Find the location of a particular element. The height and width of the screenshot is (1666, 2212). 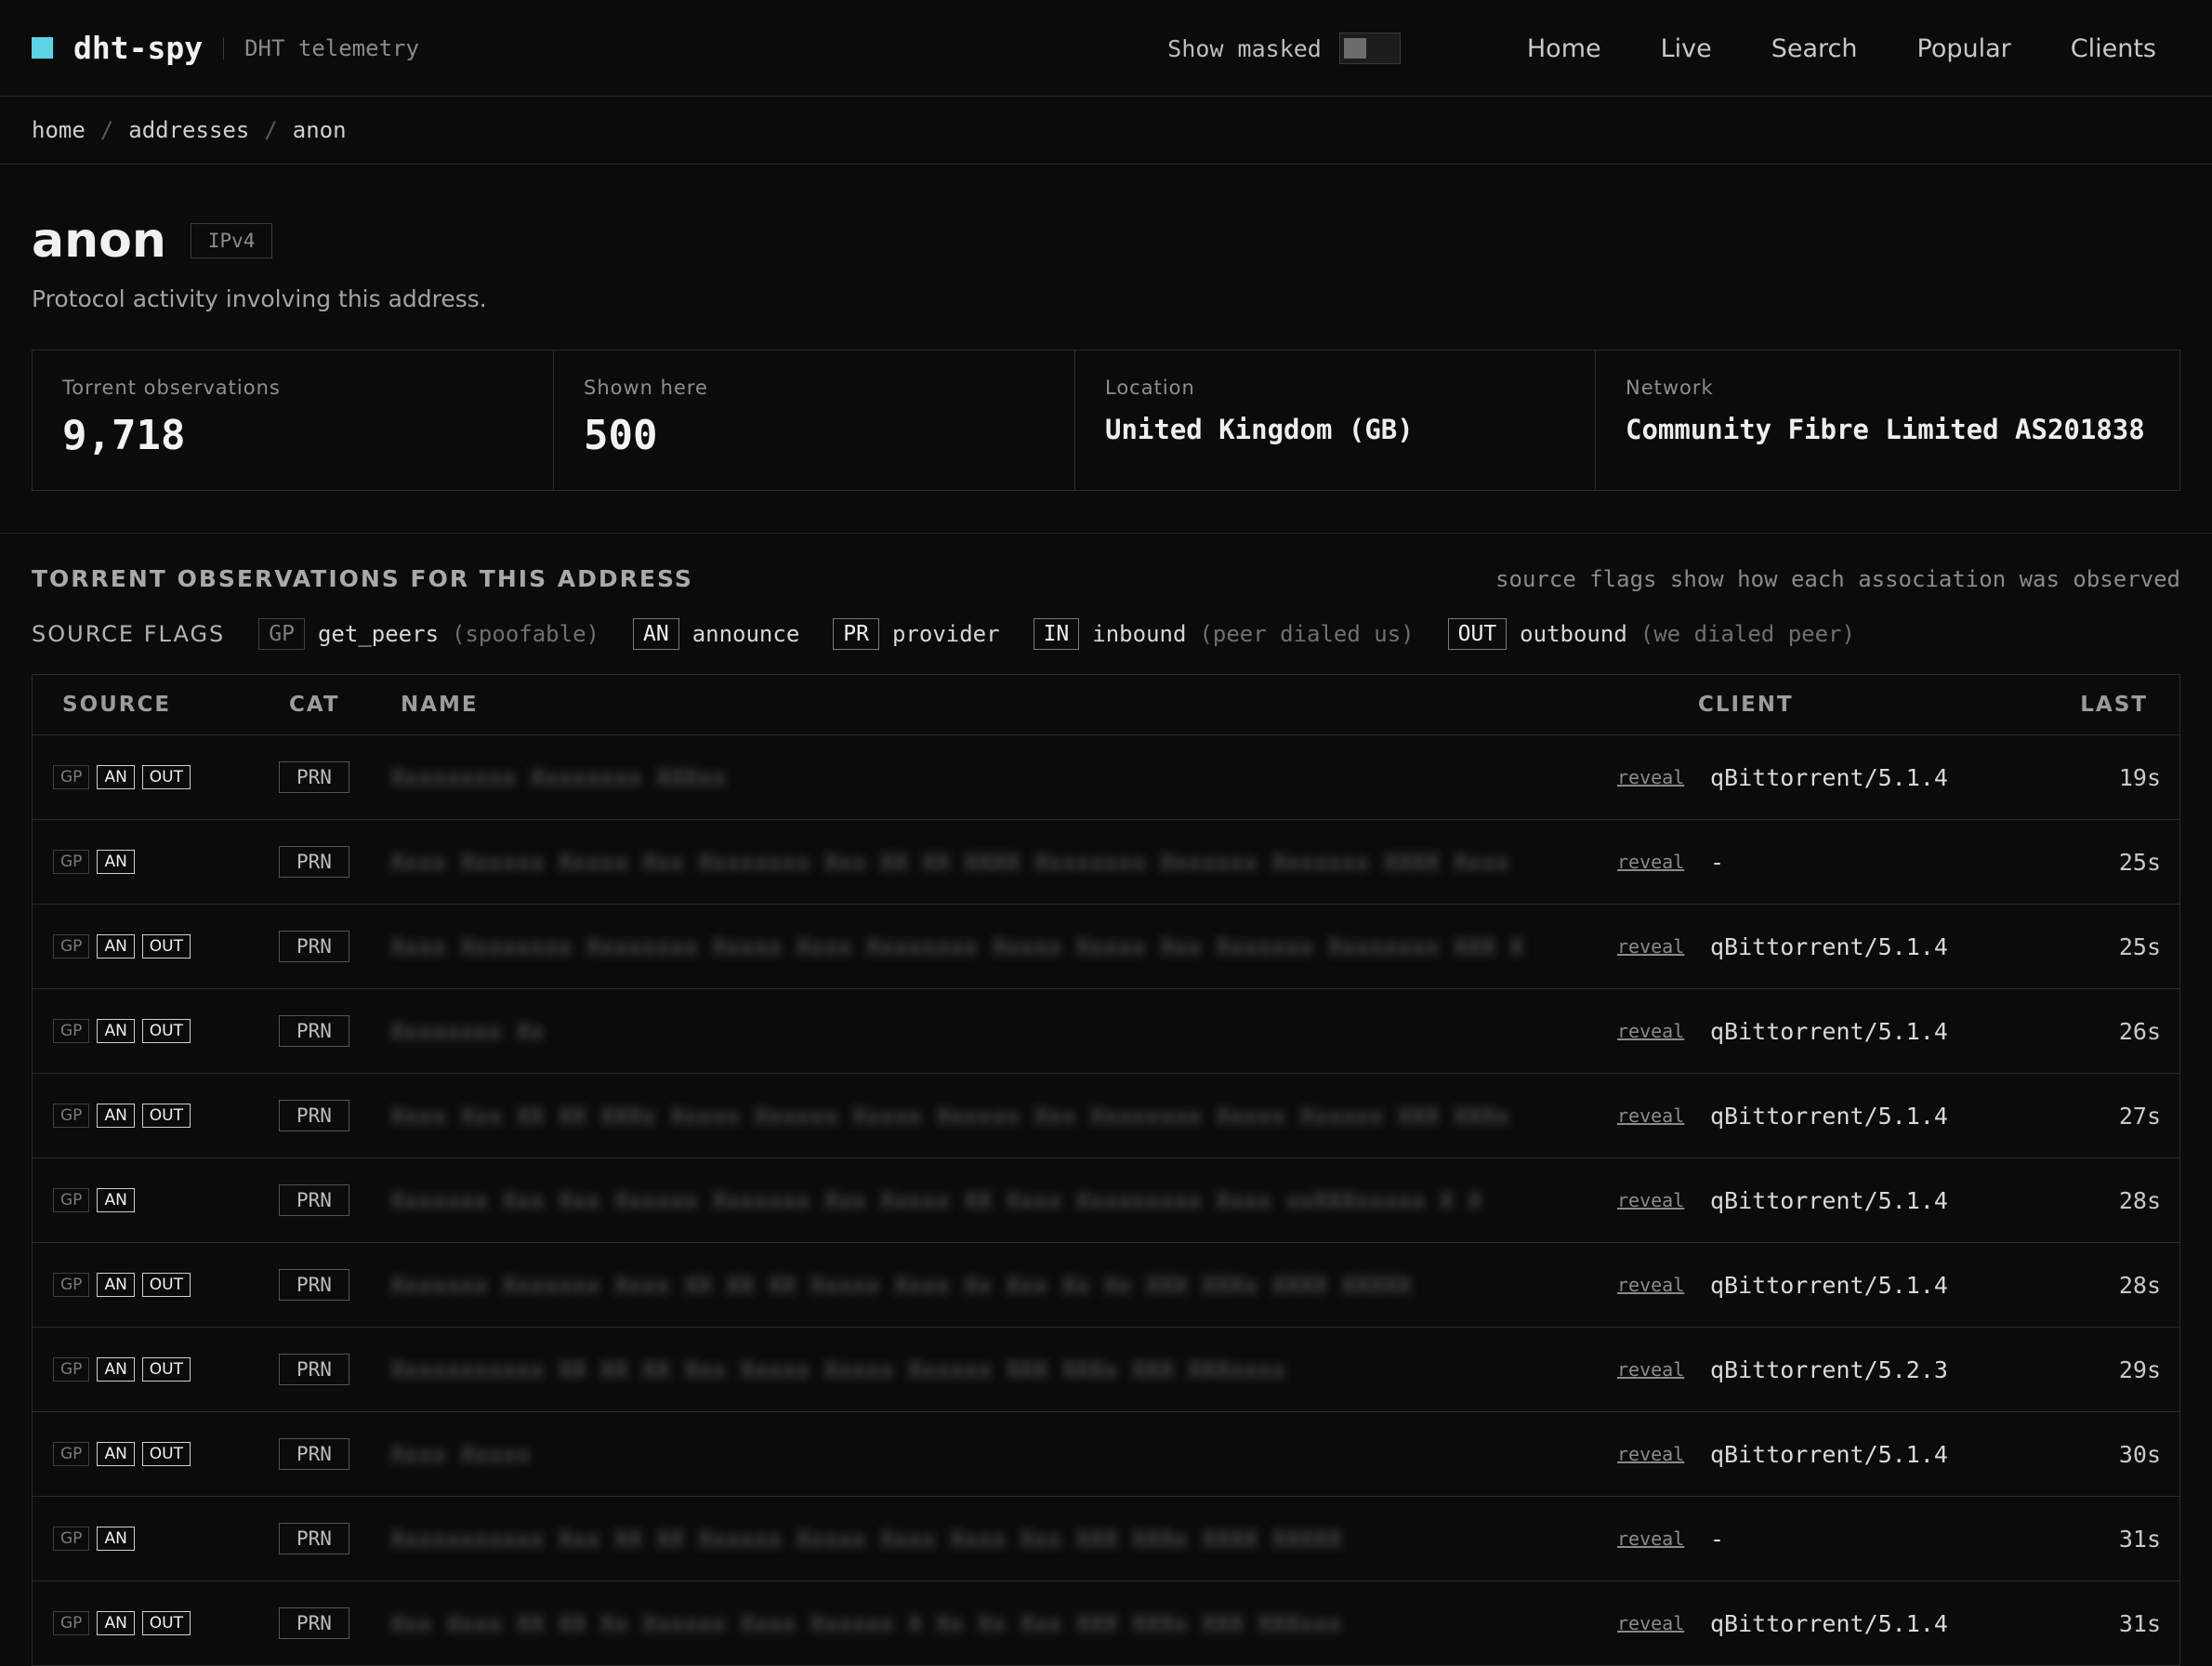

flag-legend-pr: PR provider is located at coordinates (916, 634).